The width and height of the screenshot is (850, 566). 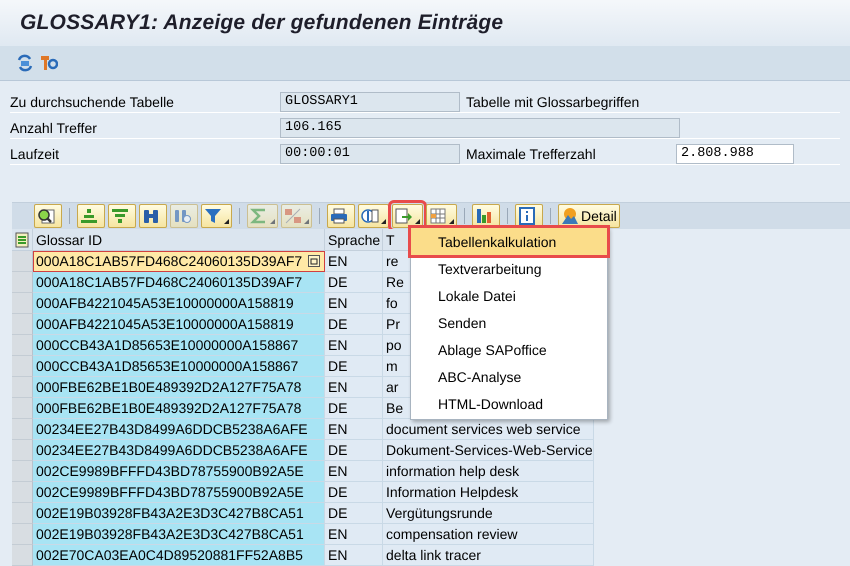 I want to click on menu-item: Tabellenkalkulation, so click(x=509, y=241).